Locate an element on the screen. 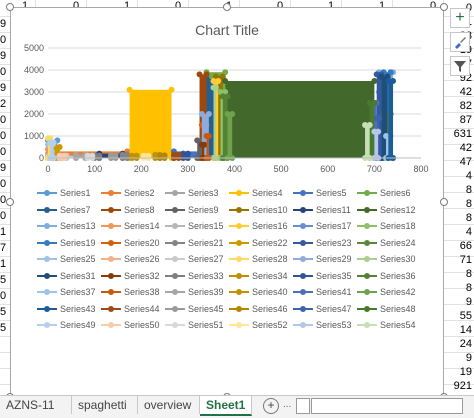 This screenshot has width=474, height=418. legend-entry: Series40 is located at coordinates (258, 292).